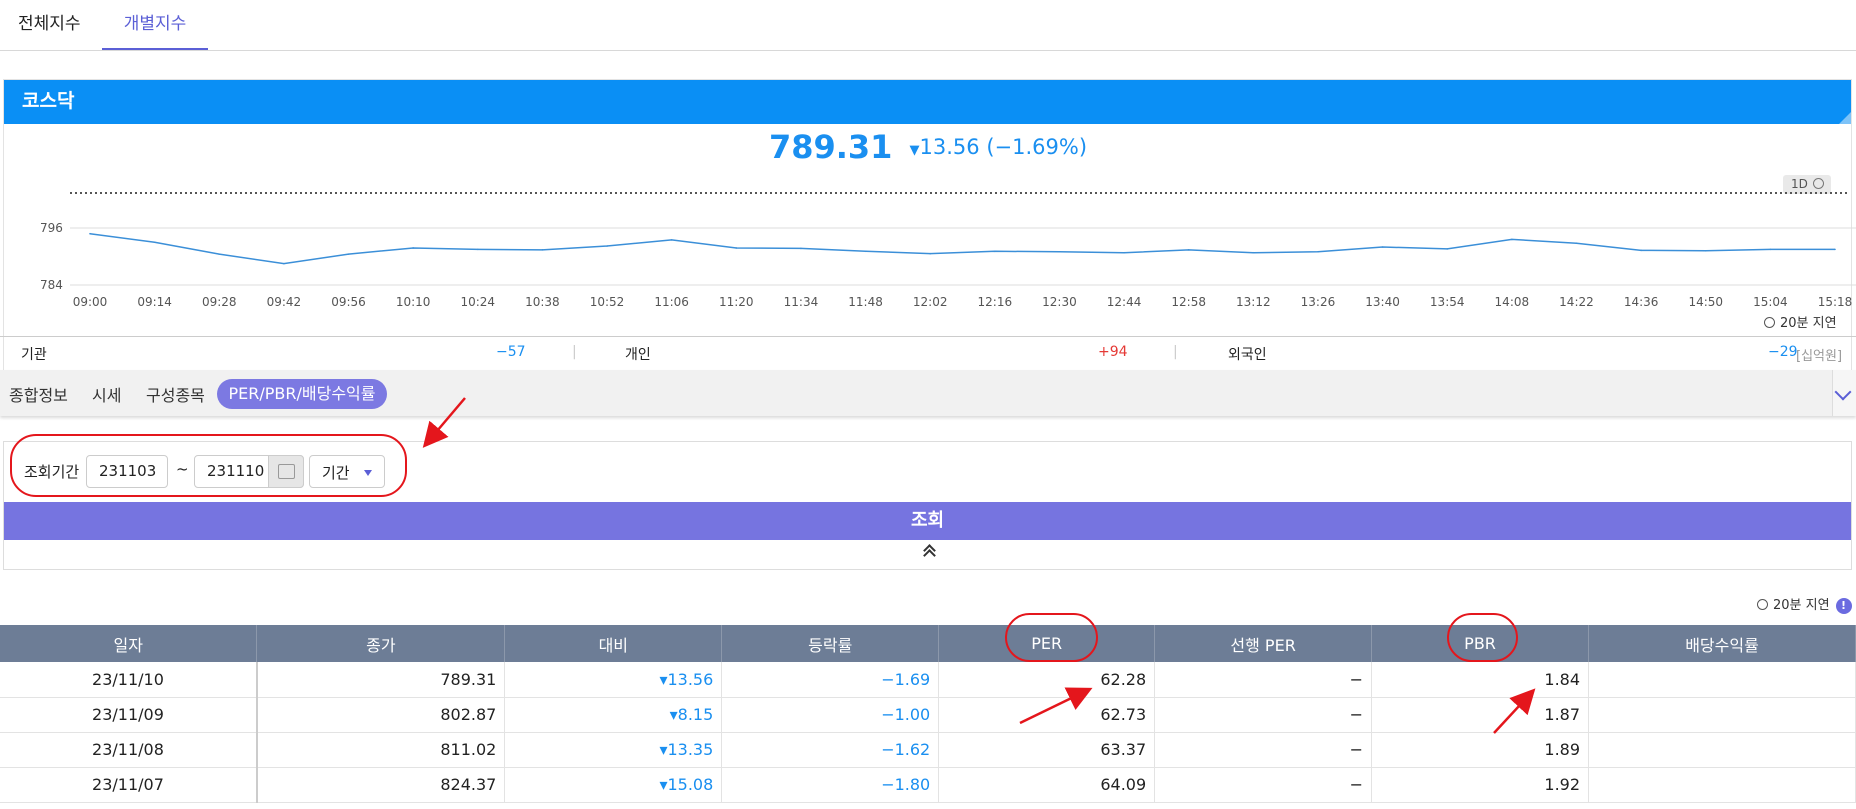 Image resolution: width=1856 pixels, height=809 pixels. I want to click on index-price: 789.31, so click(830, 147).